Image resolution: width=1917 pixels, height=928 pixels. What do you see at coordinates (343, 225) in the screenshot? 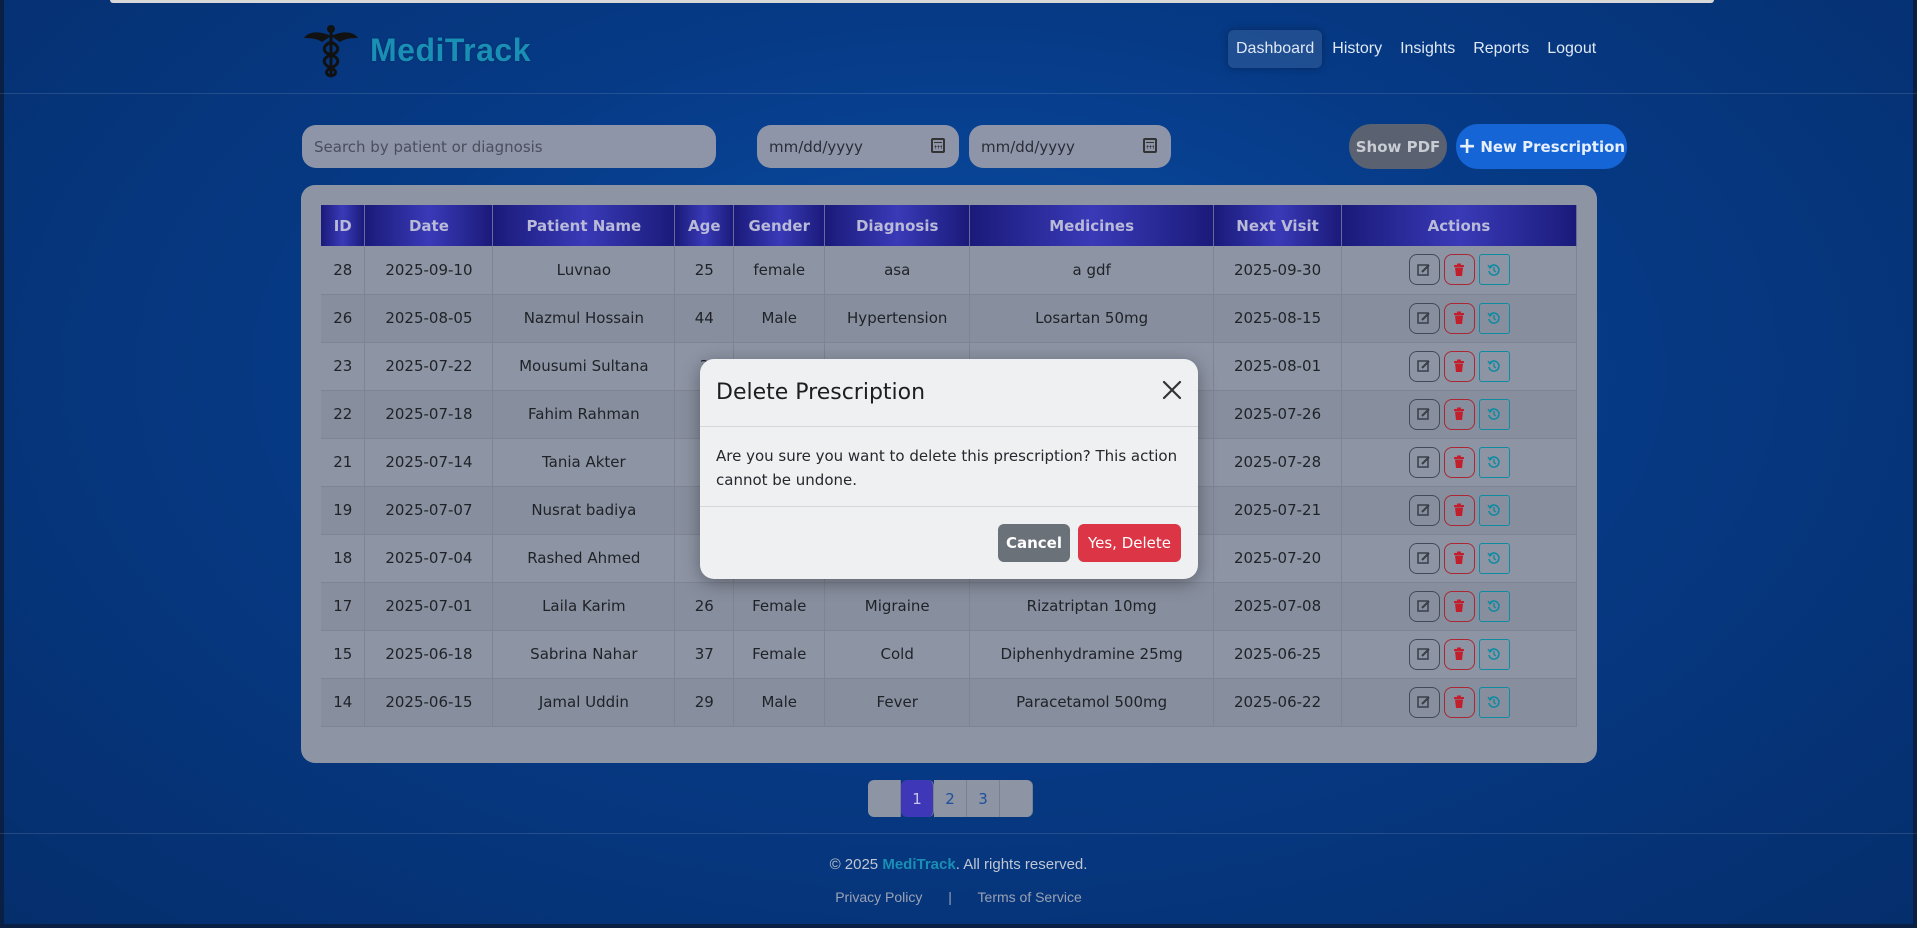
I see `column-header: ID` at bounding box center [343, 225].